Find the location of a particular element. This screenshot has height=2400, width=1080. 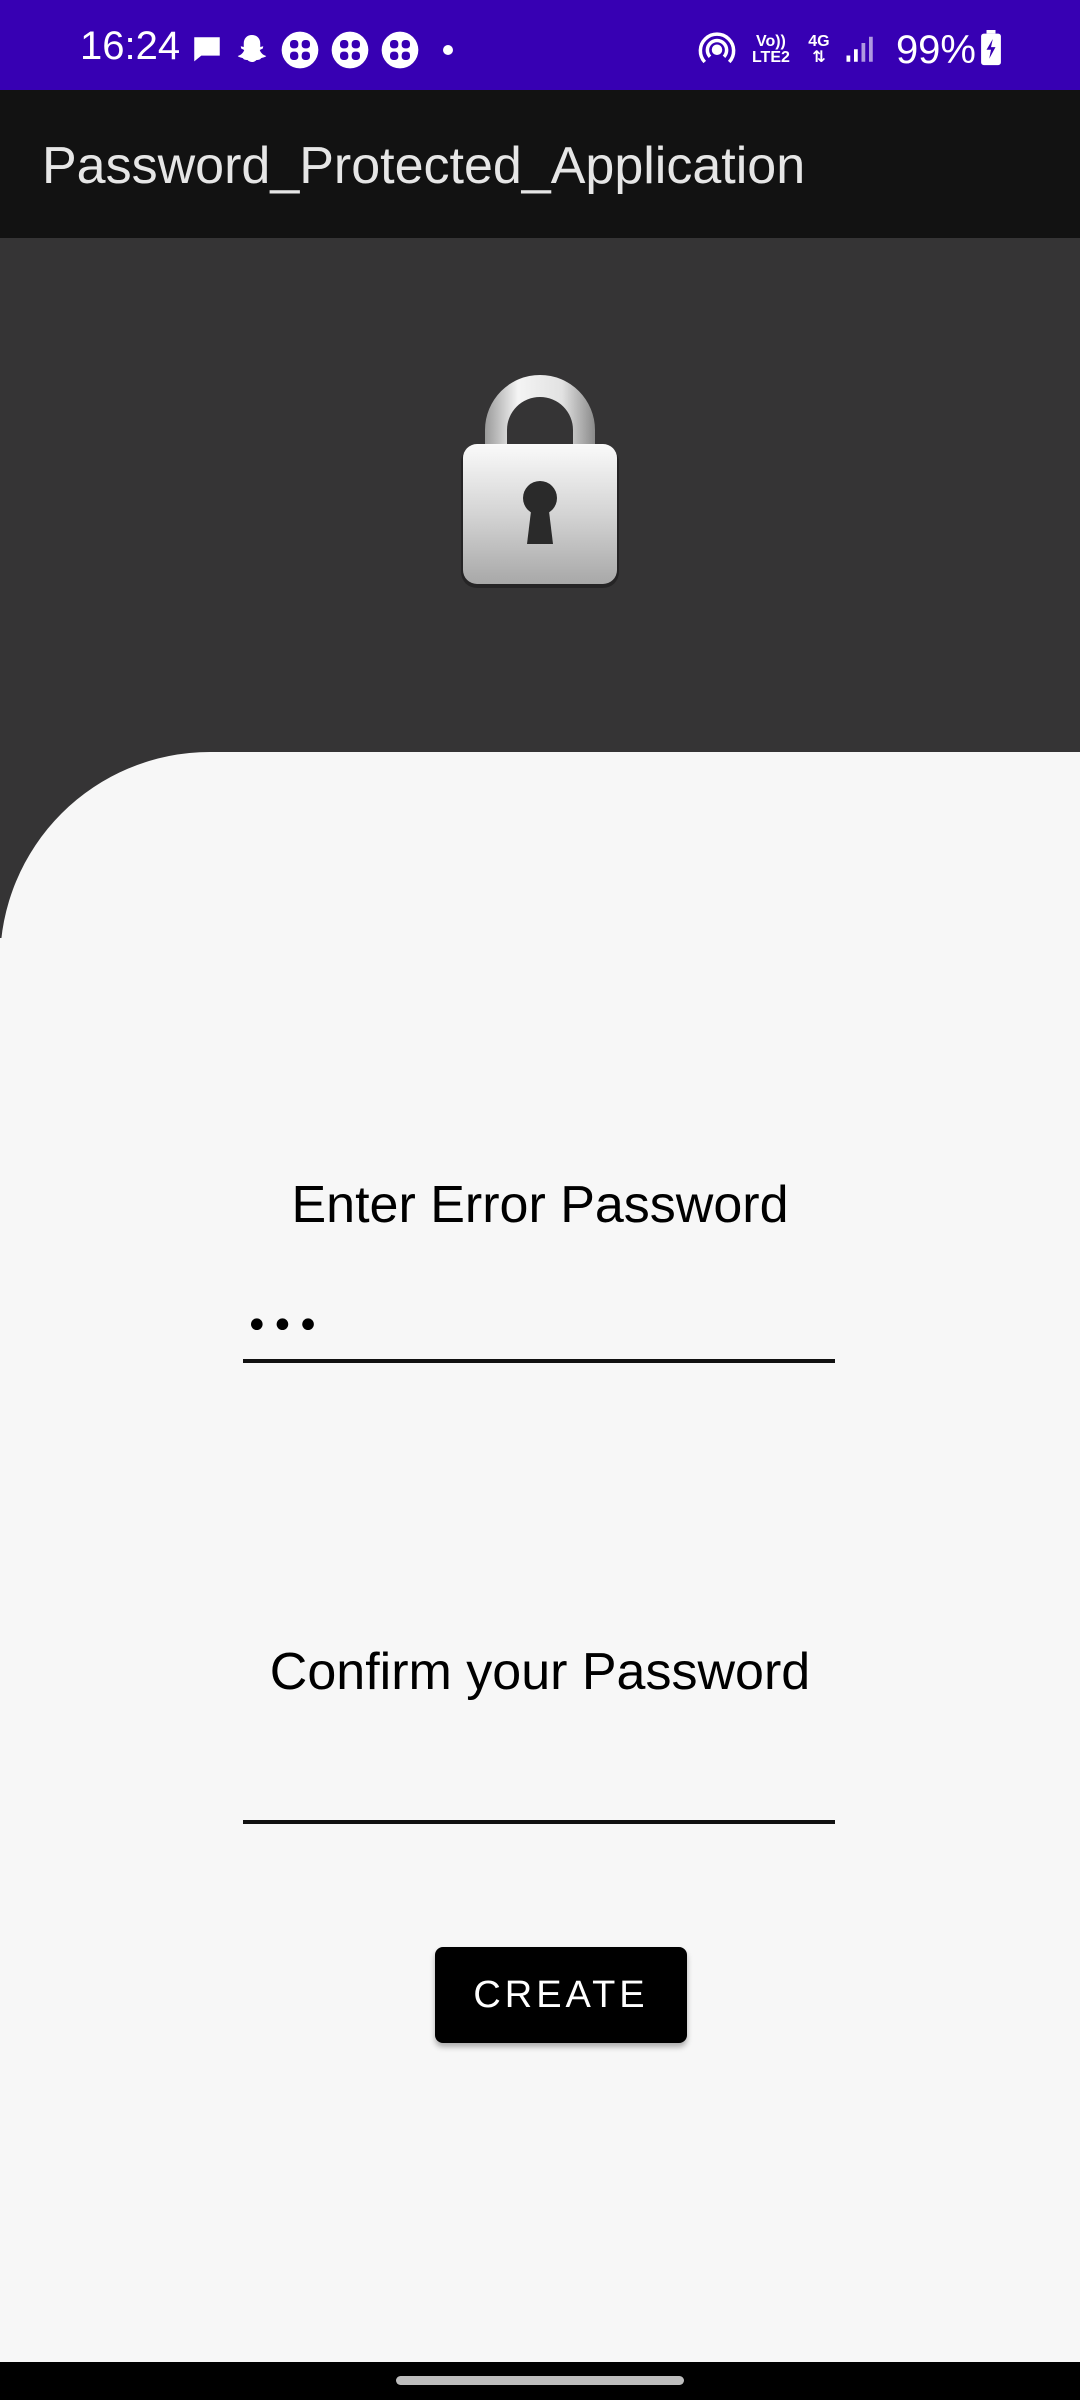

status-notification-icons is located at coordinates (327, 52).